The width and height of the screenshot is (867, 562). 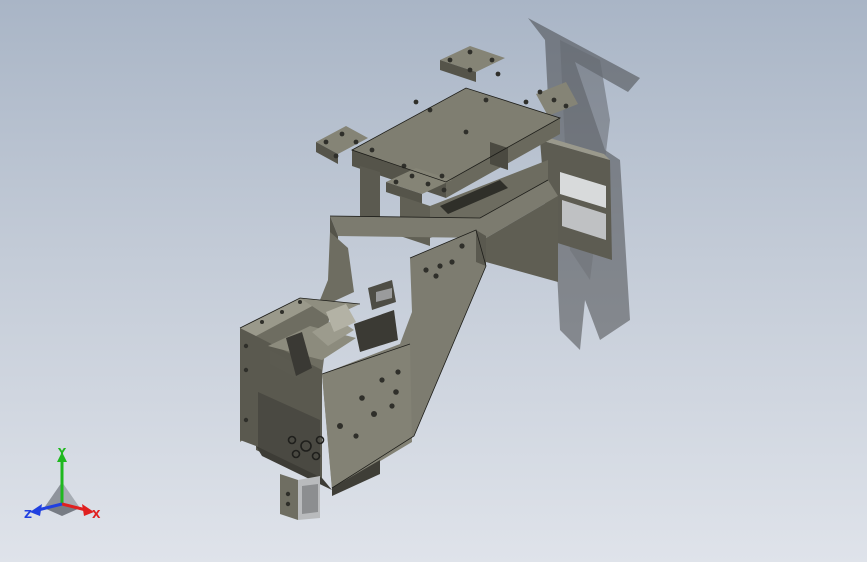 What do you see at coordinates (28, 514) in the screenshot?
I see `z-axis-label: Z` at bounding box center [28, 514].